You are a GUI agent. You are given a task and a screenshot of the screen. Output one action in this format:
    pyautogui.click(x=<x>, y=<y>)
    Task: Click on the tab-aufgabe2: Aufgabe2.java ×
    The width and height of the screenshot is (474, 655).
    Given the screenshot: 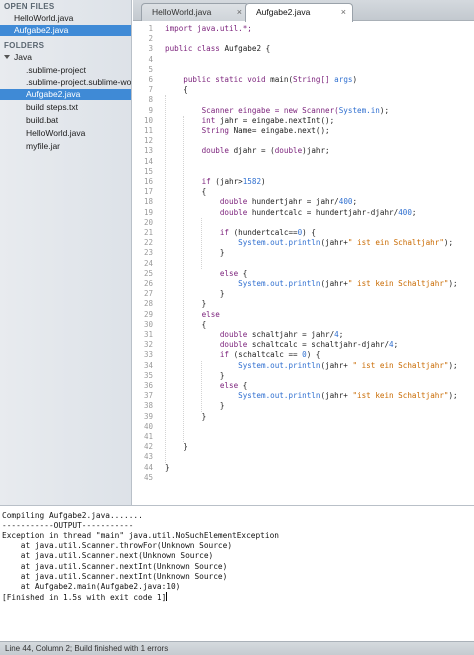 What is the action you would take?
    pyautogui.click(x=299, y=12)
    